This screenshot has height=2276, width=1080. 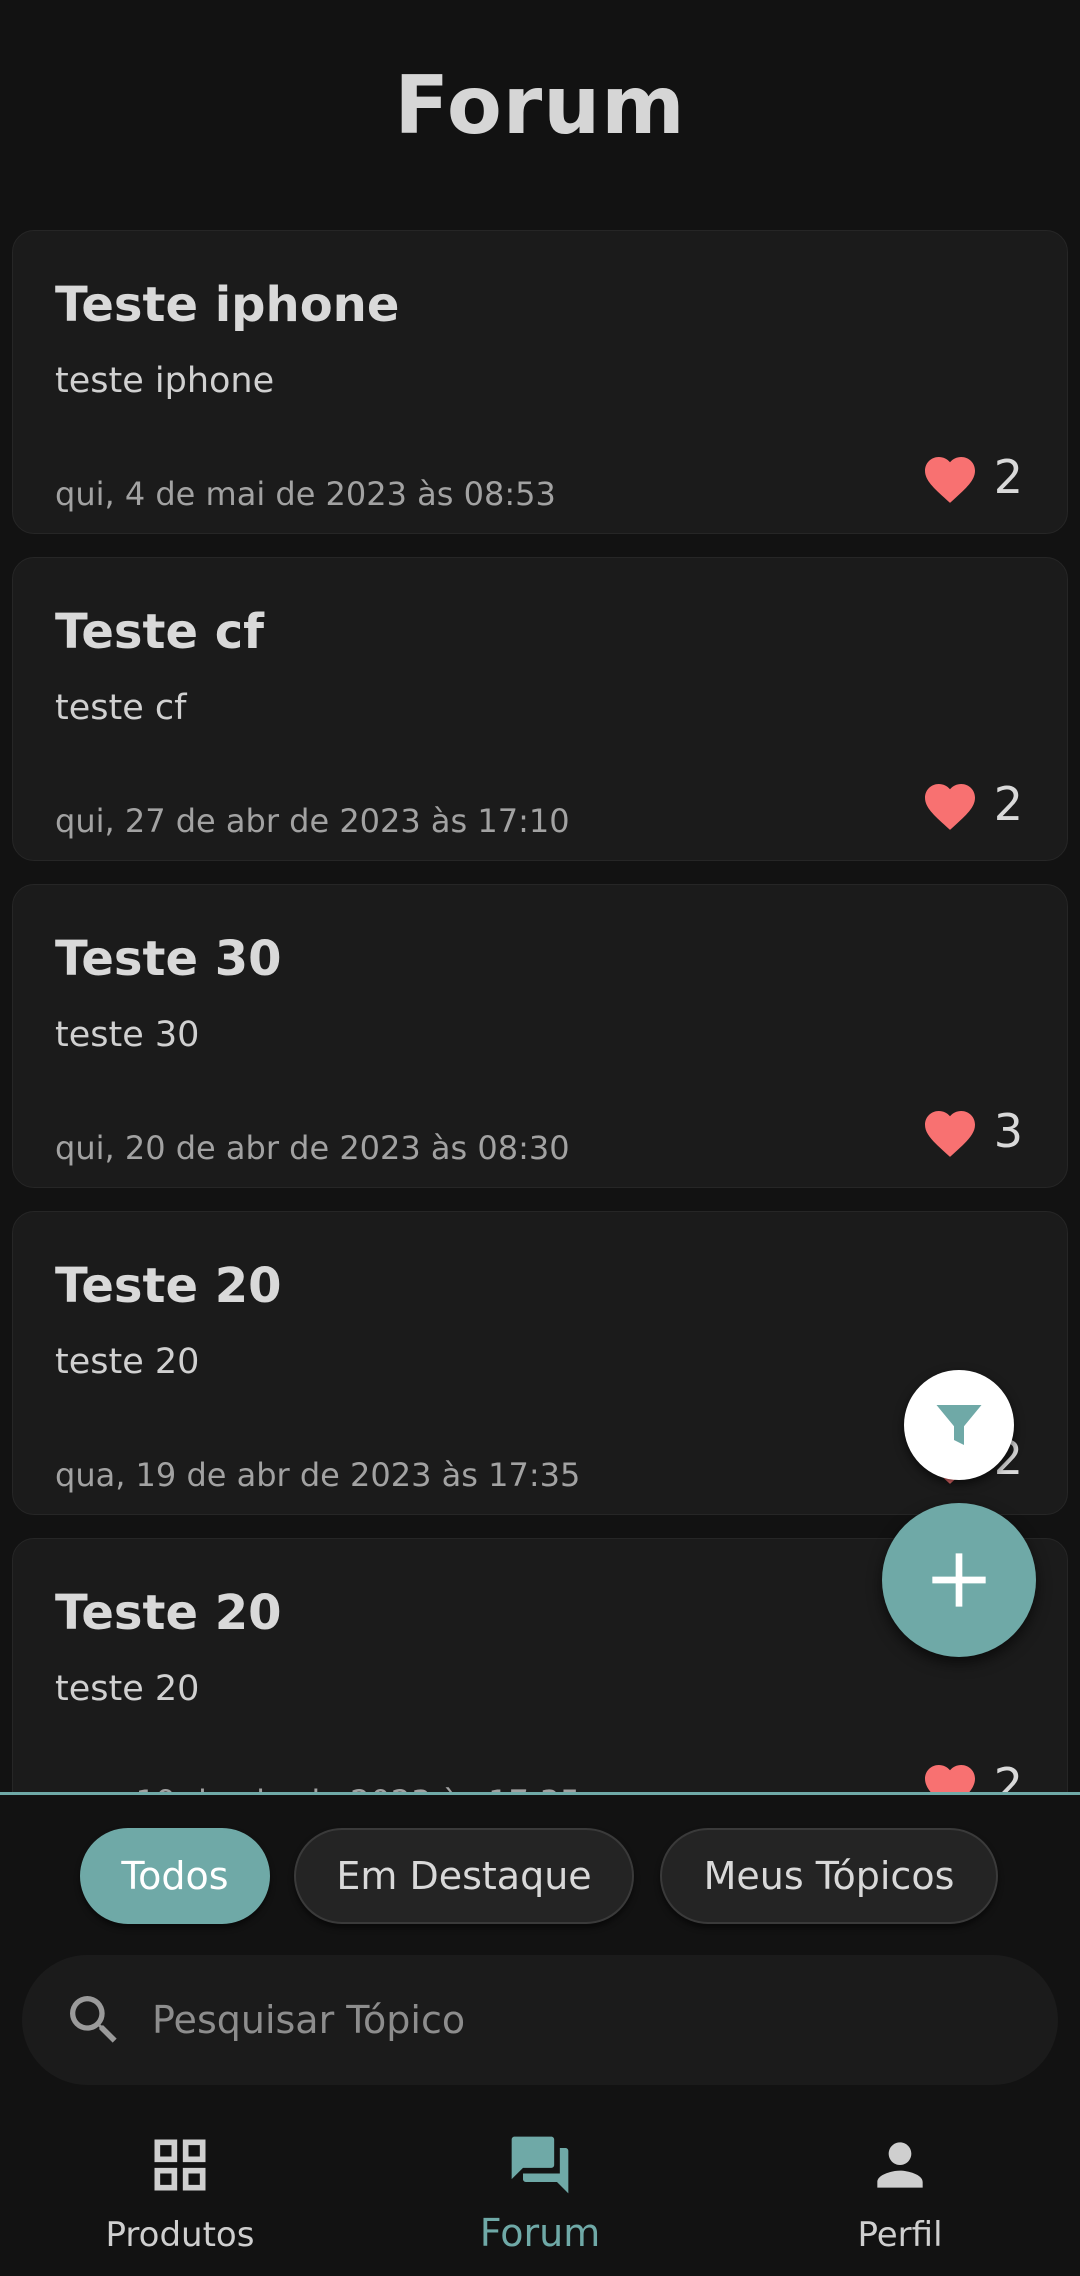 I want to click on nav-item-forum: Forum, so click(x=540, y=2195).